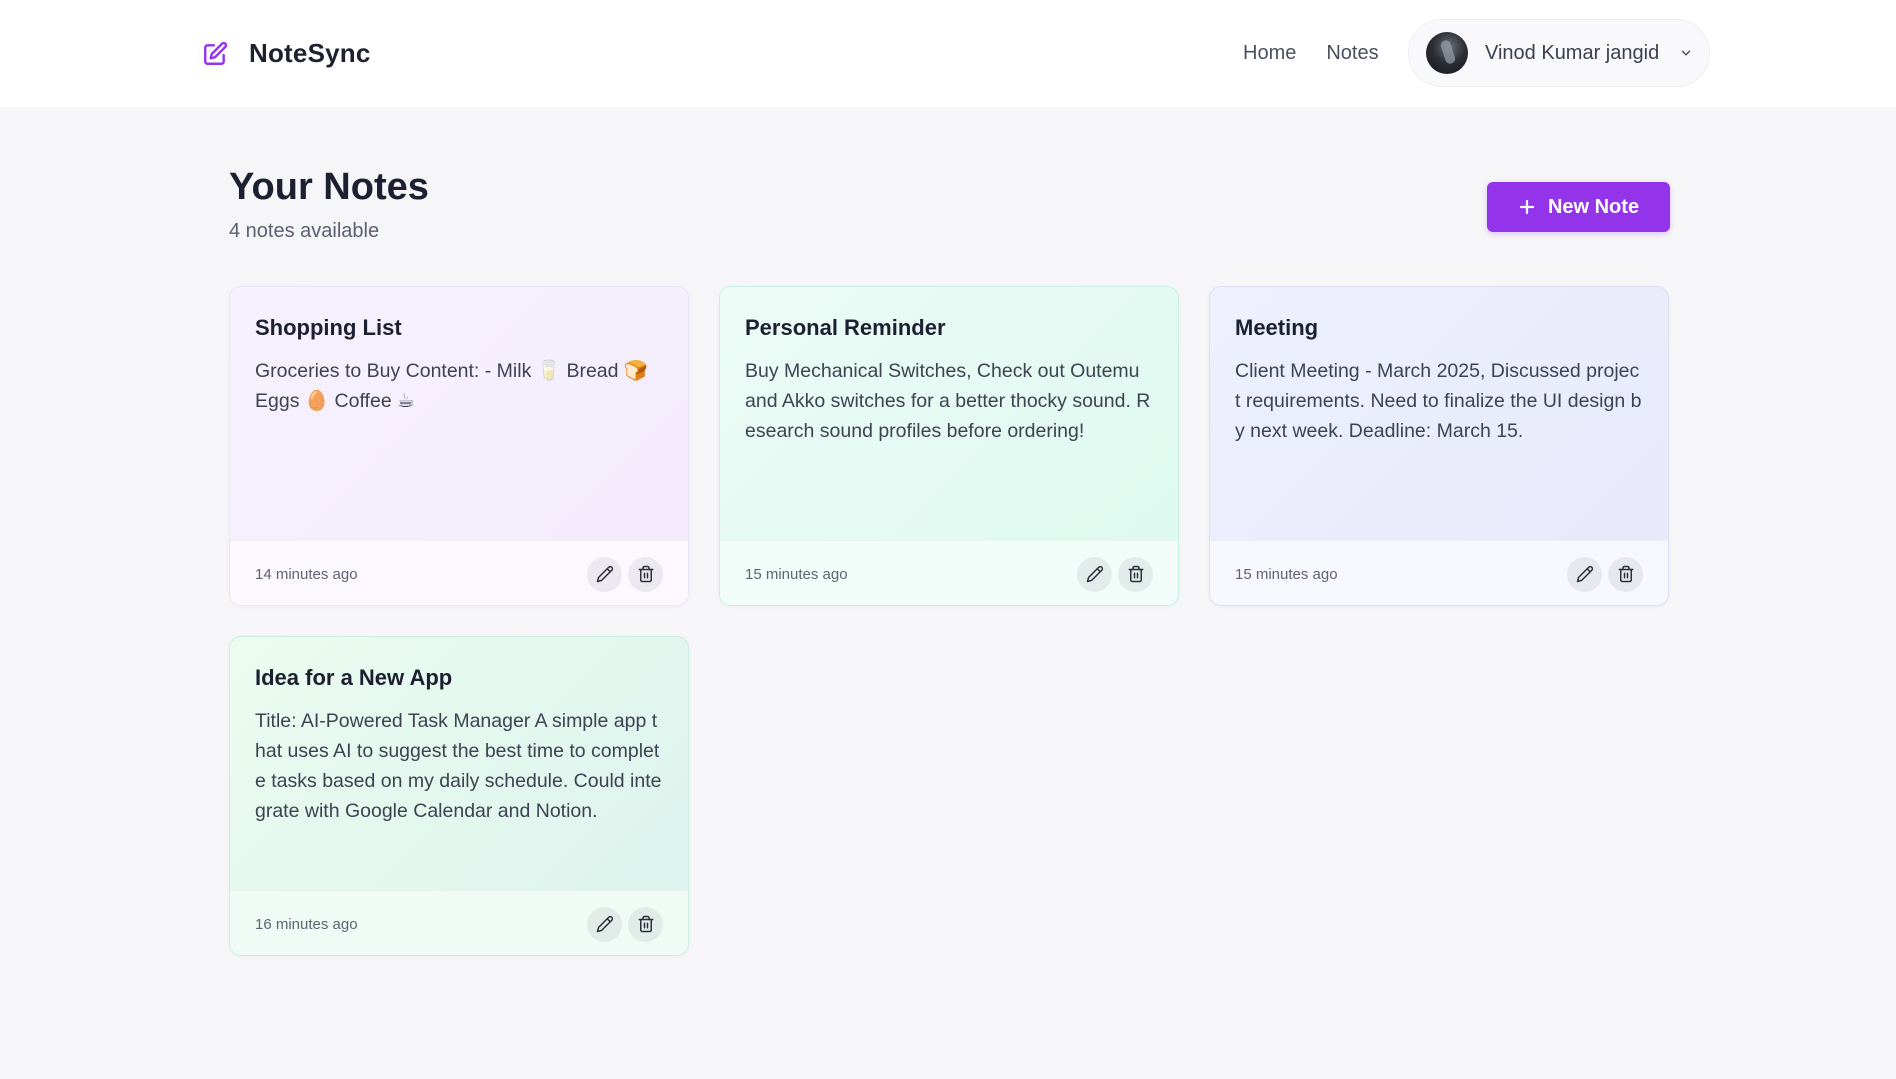 The height and width of the screenshot is (1079, 1896). Describe the element at coordinates (845, 327) in the screenshot. I see `note-title: Personal Reminder` at that location.